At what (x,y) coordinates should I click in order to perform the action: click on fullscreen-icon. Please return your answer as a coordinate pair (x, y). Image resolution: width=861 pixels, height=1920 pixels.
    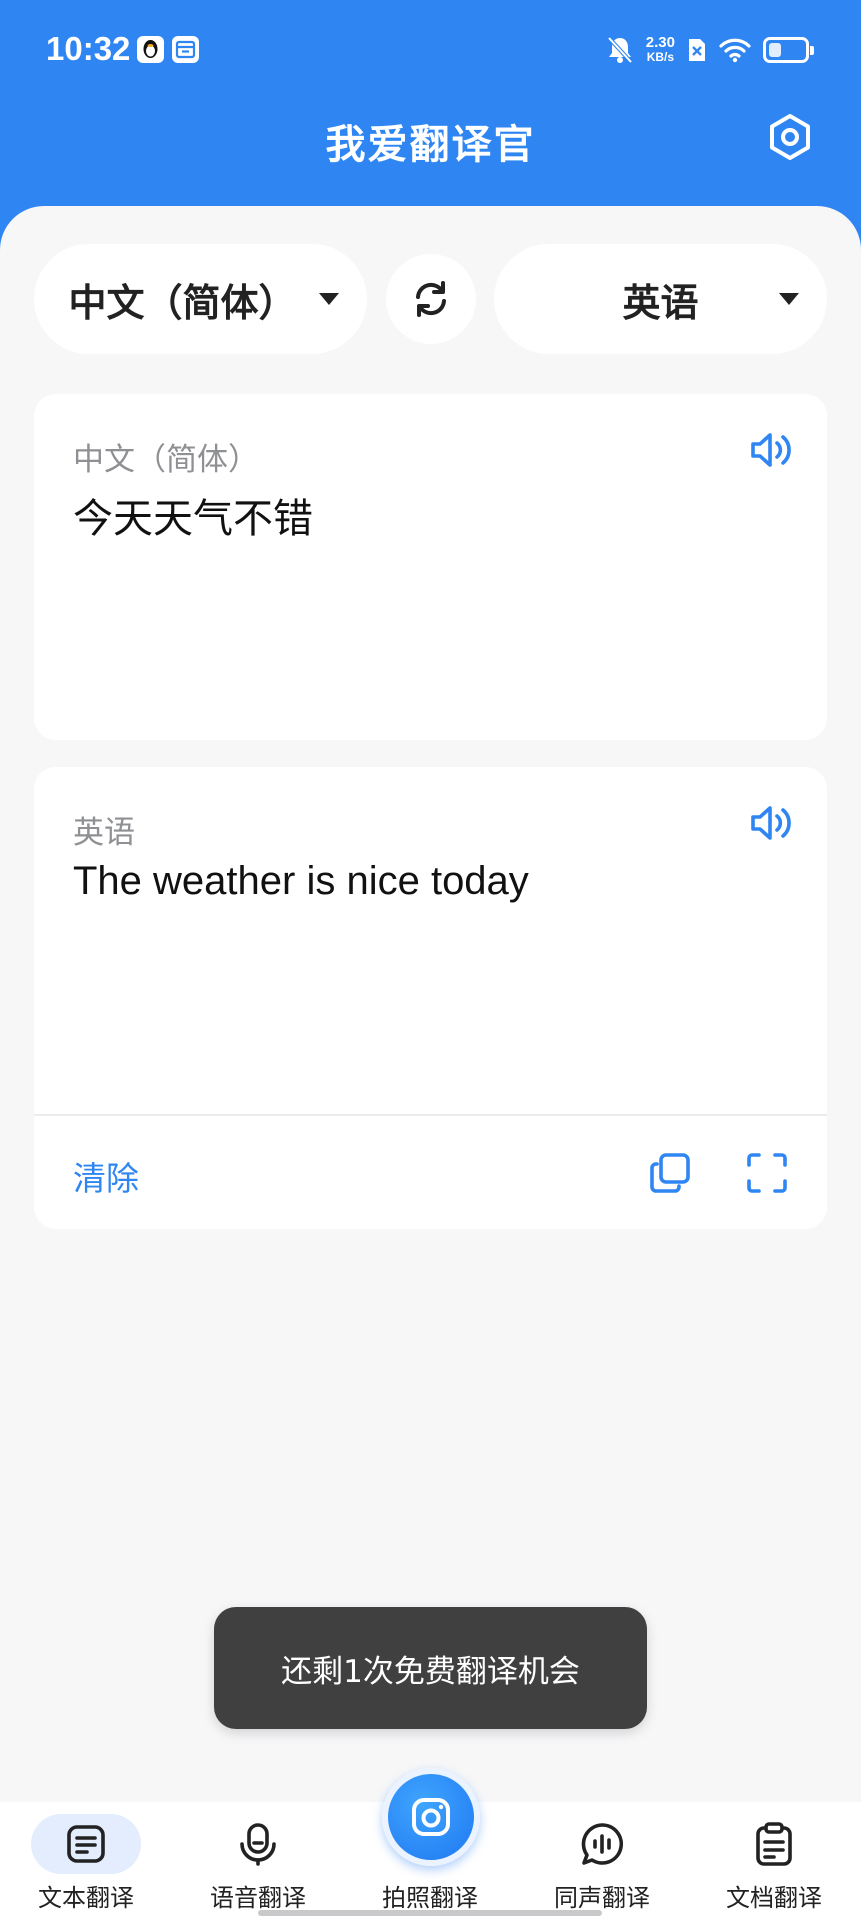
    Looking at the image, I should click on (767, 1173).